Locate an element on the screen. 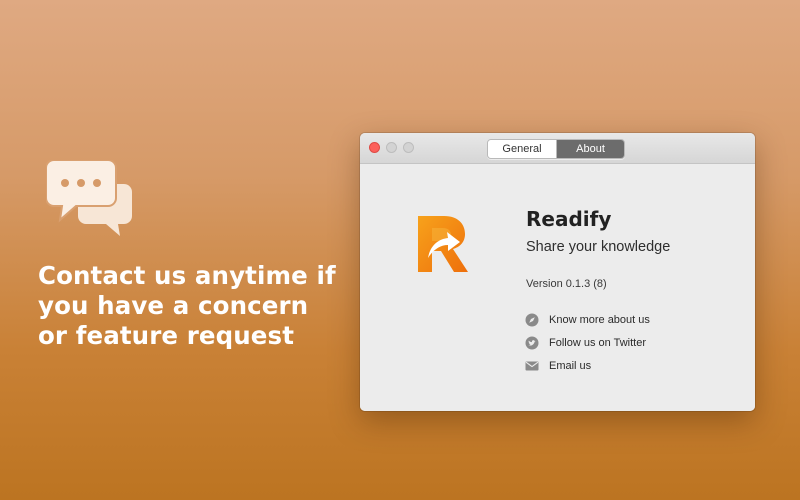  app-tagline: Share your knowledge is located at coordinates (598, 247).